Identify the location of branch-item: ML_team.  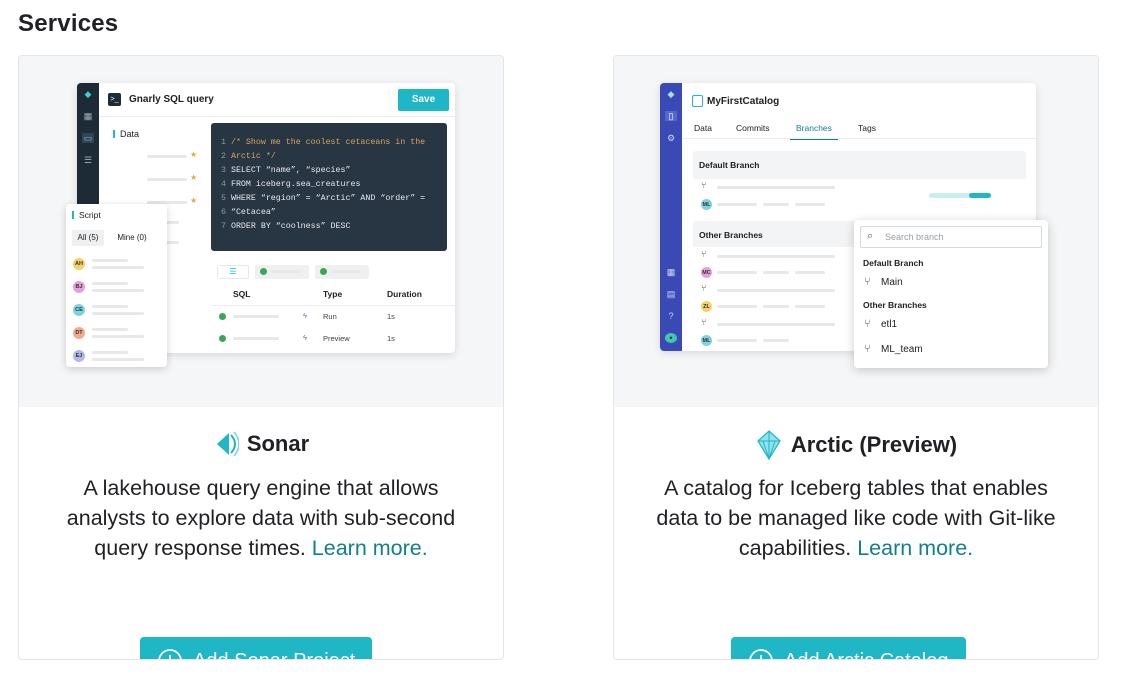
(902, 349).